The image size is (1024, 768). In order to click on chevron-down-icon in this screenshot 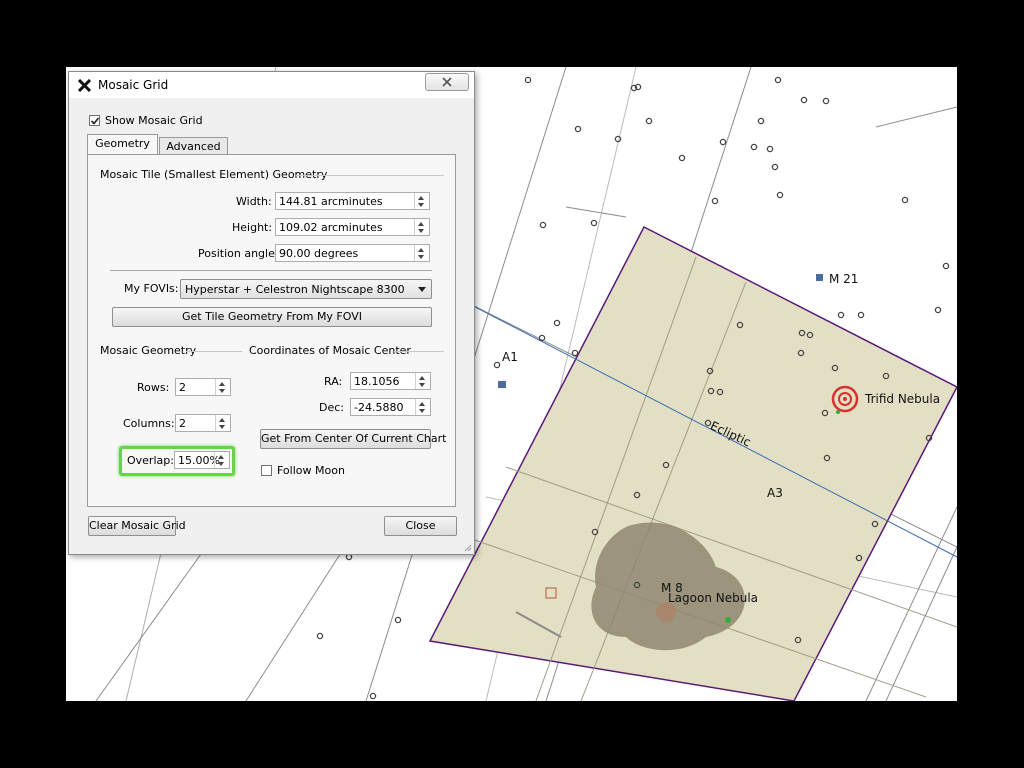, I will do `click(422, 289)`.